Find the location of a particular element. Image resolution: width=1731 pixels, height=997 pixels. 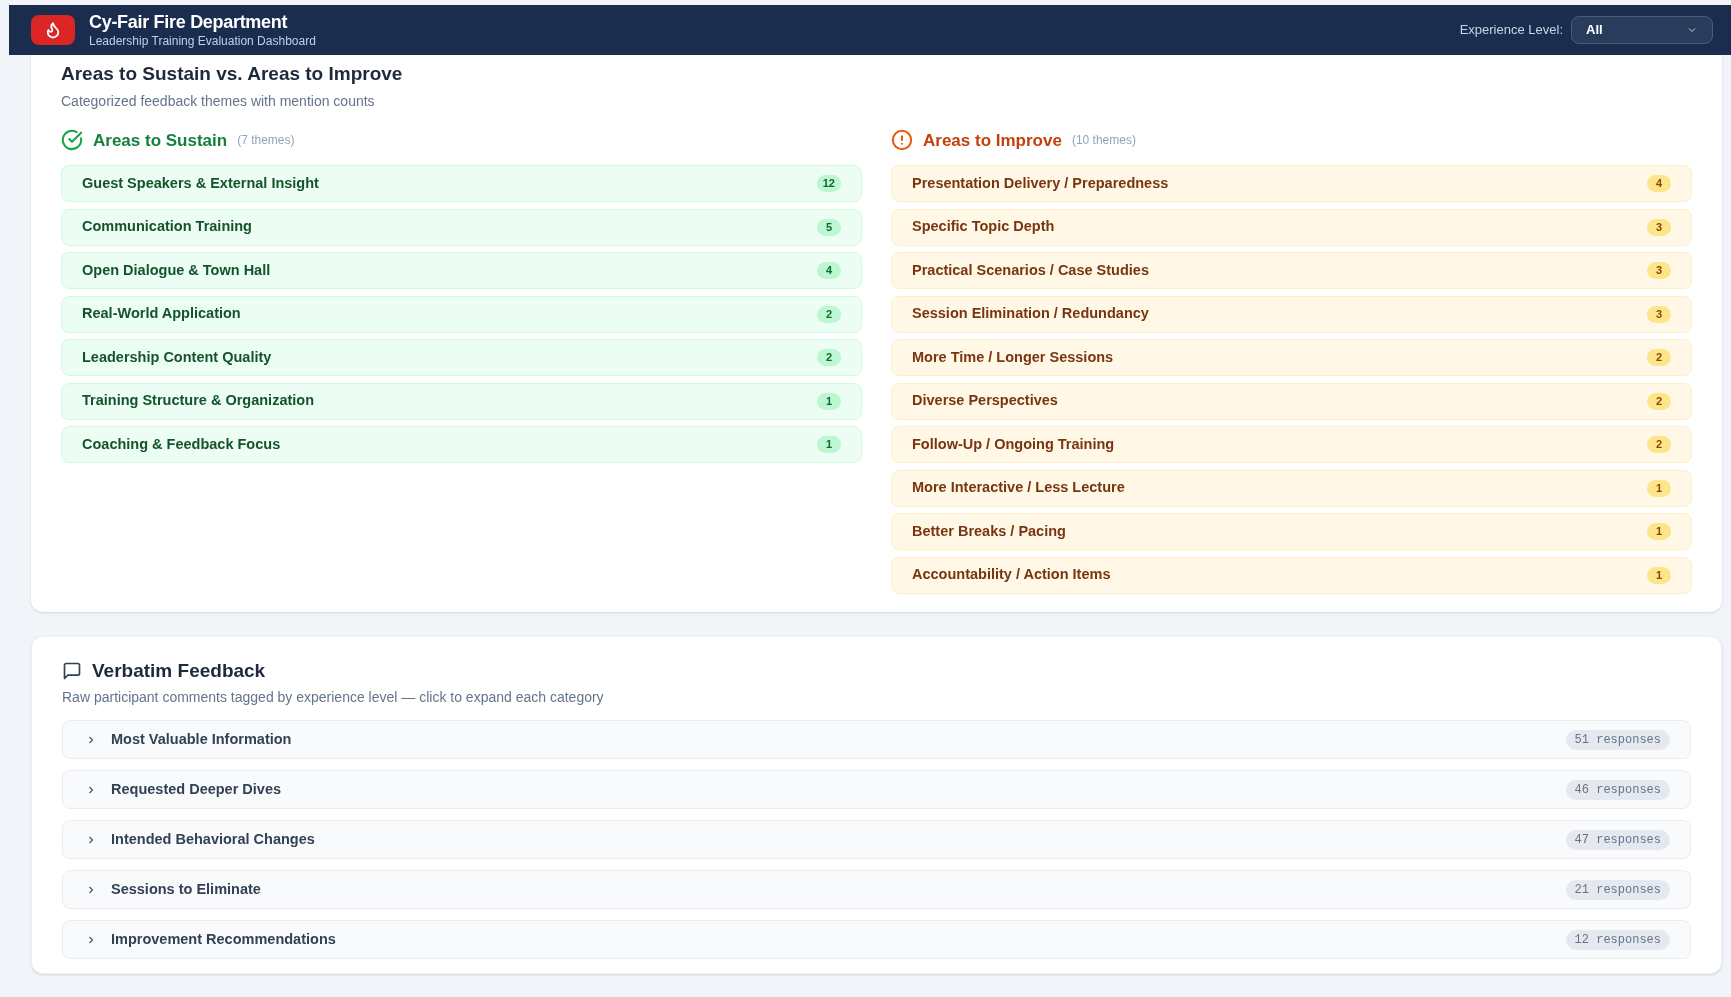

mention-count: 12 is located at coordinates (828, 183).